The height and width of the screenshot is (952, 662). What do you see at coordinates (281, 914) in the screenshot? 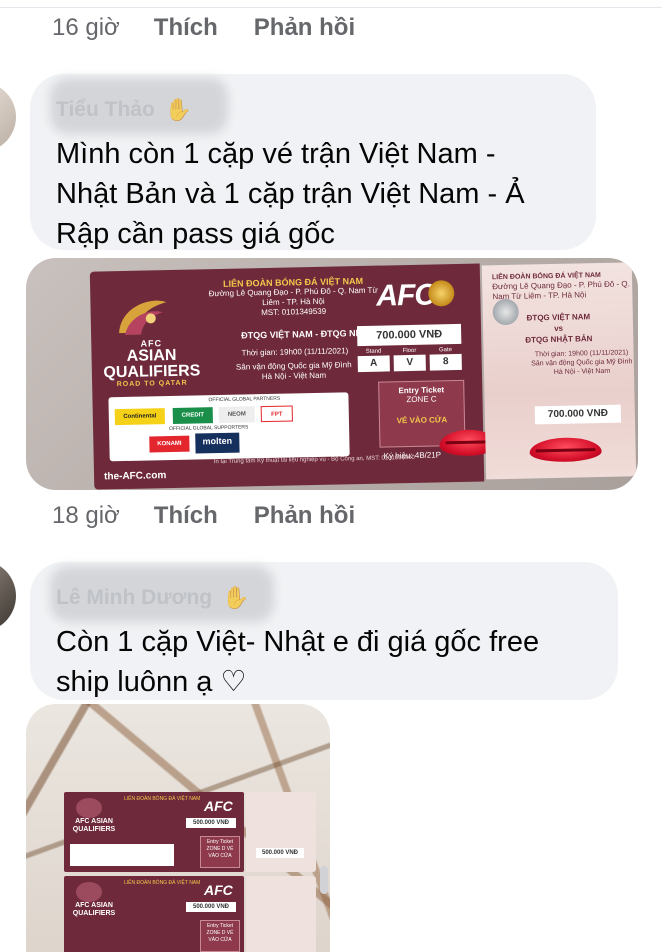
I see `mini-stub` at bounding box center [281, 914].